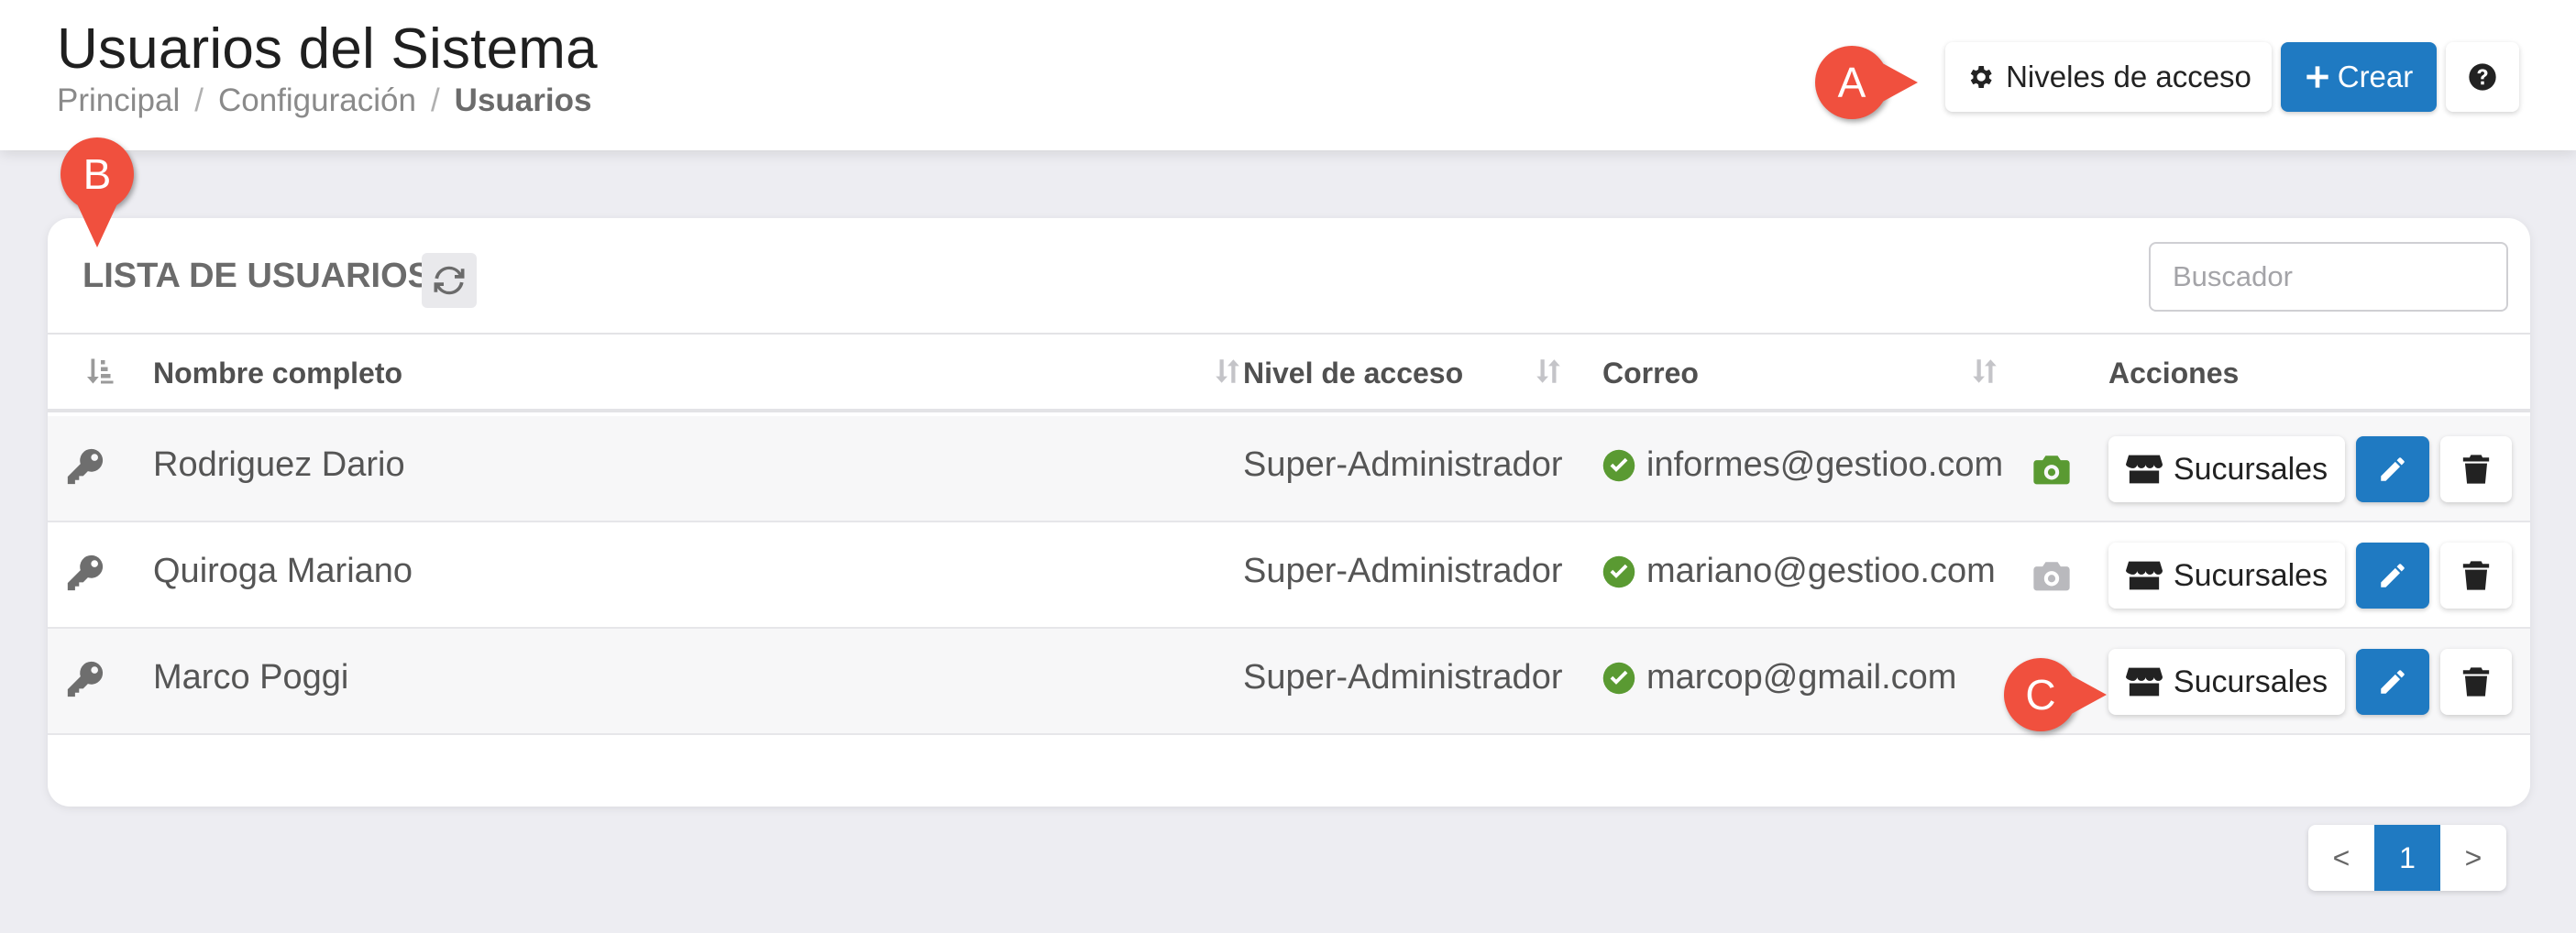 This screenshot has height=933, width=2576. Describe the element at coordinates (1353, 374) in the screenshot. I see `column-header-level: Nivel de acceso` at that location.